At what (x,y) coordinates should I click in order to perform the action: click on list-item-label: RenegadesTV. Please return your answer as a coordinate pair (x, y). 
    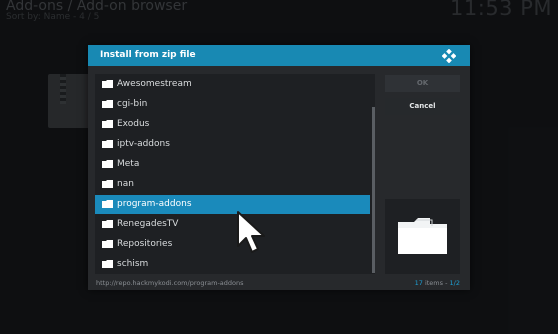
    Looking at the image, I should click on (148, 224).